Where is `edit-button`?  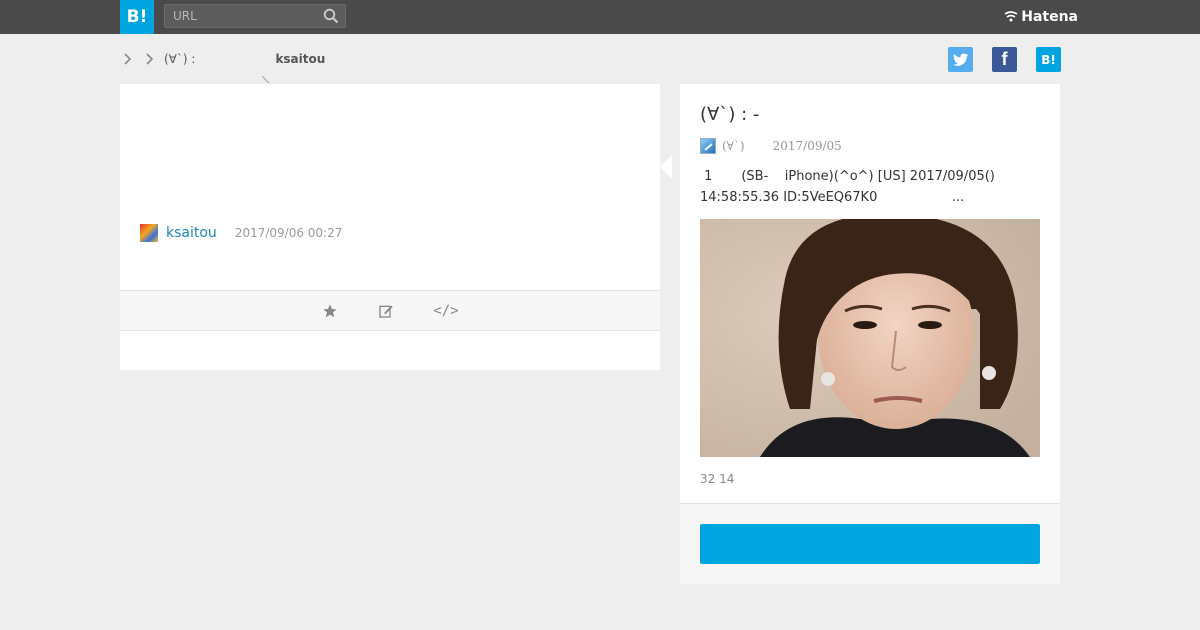
edit-button is located at coordinates (386, 311).